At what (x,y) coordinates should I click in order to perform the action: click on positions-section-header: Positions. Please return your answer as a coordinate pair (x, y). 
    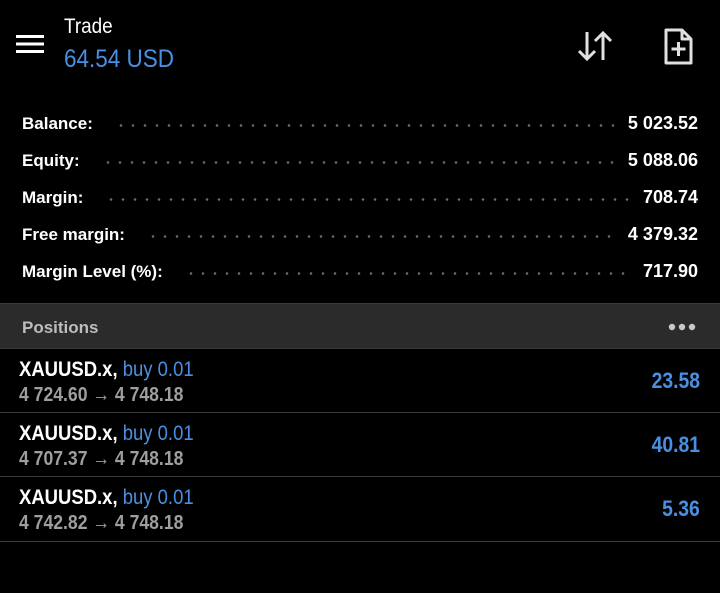
    Looking at the image, I should click on (360, 325).